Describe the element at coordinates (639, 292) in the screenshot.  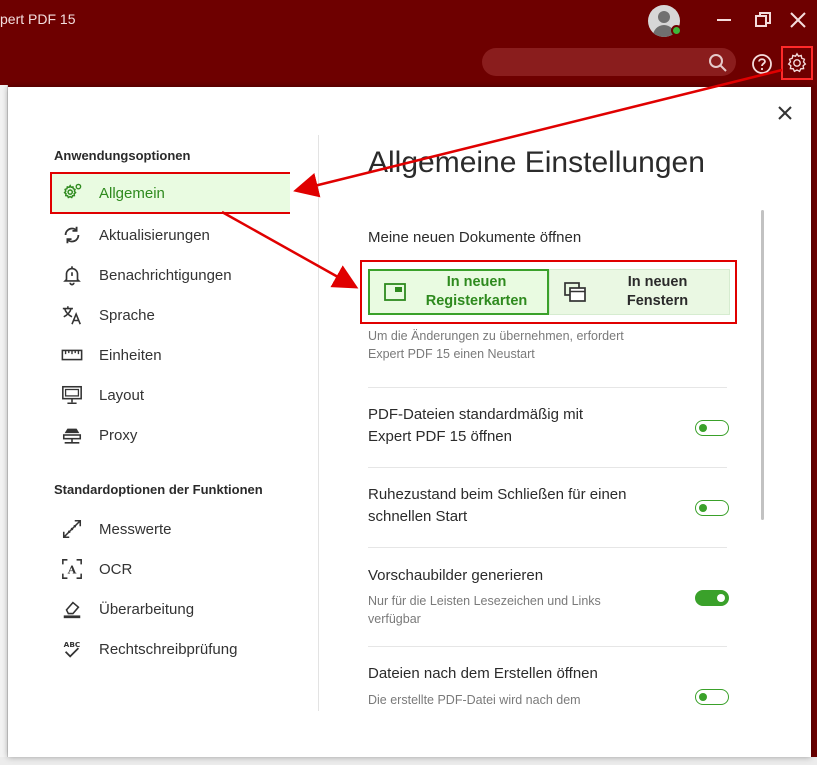
I see `open-in-windows-button: In neuen Fenstern` at that location.